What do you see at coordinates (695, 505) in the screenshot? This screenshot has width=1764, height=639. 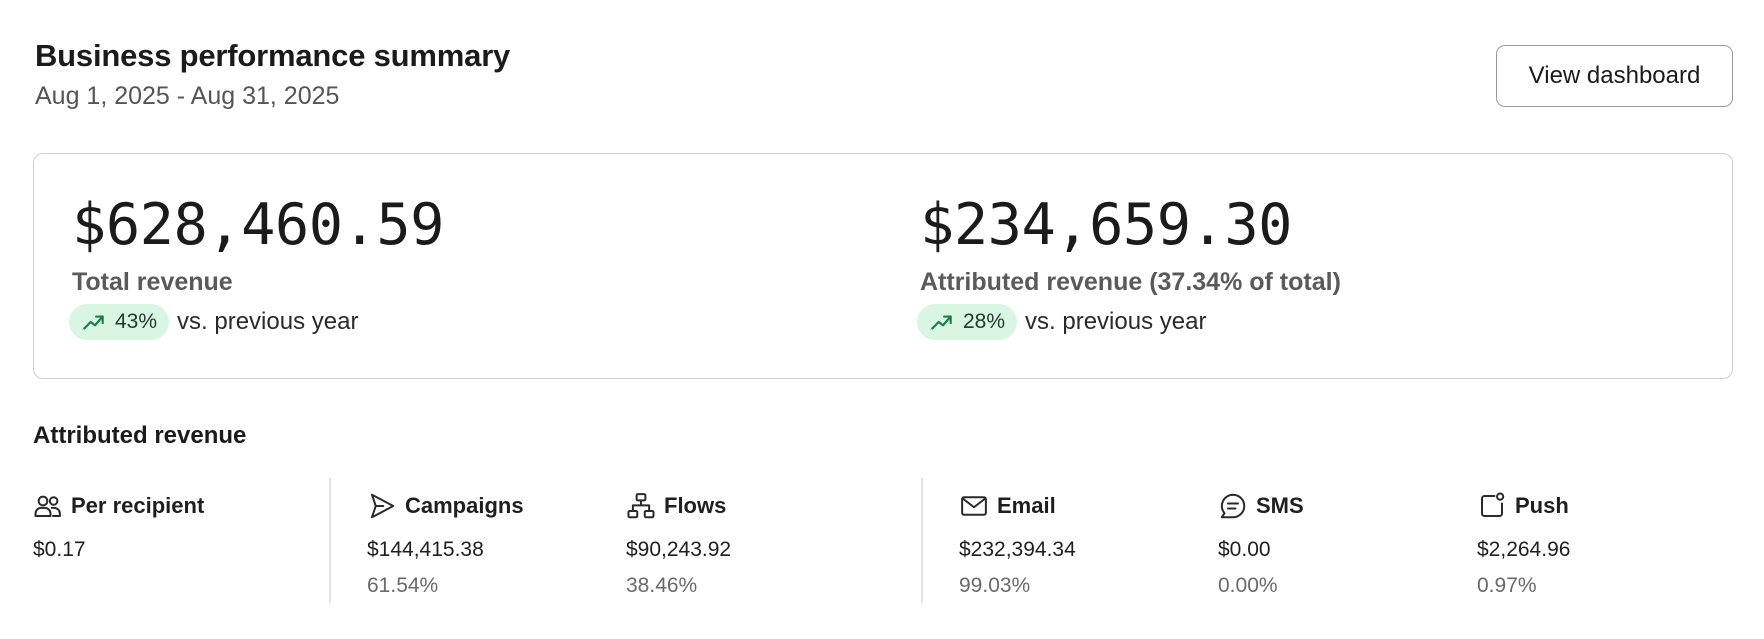 I see `stat-name: Flows` at bounding box center [695, 505].